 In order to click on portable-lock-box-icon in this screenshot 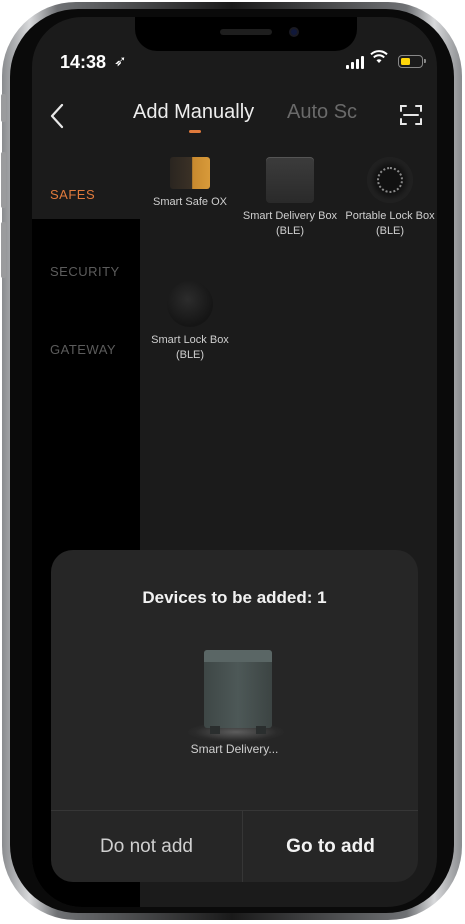, I will do `click(390, 180)`.